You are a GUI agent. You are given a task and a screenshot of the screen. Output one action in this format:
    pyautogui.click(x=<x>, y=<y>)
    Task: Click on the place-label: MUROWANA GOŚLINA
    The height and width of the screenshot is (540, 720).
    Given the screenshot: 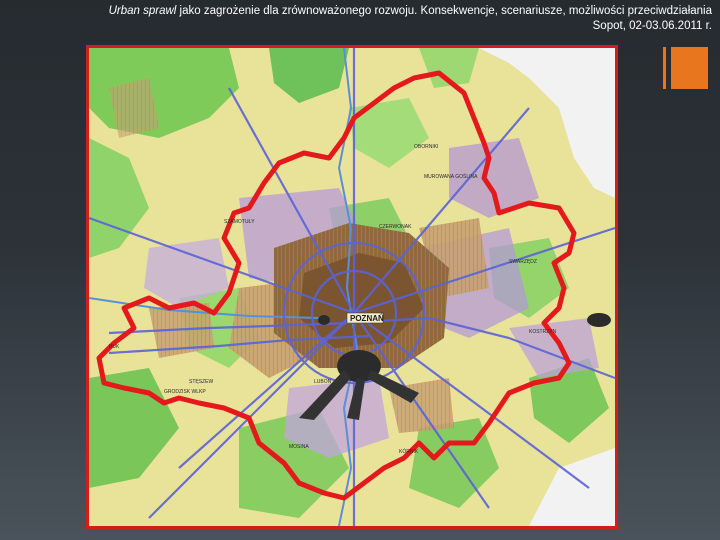 What is the action you would take?
    pyautogui.click(x=451, y=176)
    